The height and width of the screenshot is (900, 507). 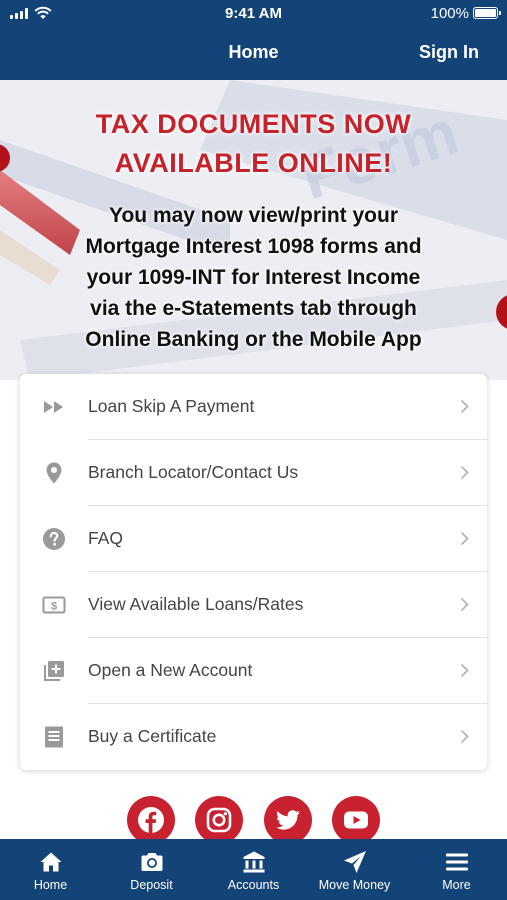 I want to click on tab-label: Home, so click(x=50, y=885).